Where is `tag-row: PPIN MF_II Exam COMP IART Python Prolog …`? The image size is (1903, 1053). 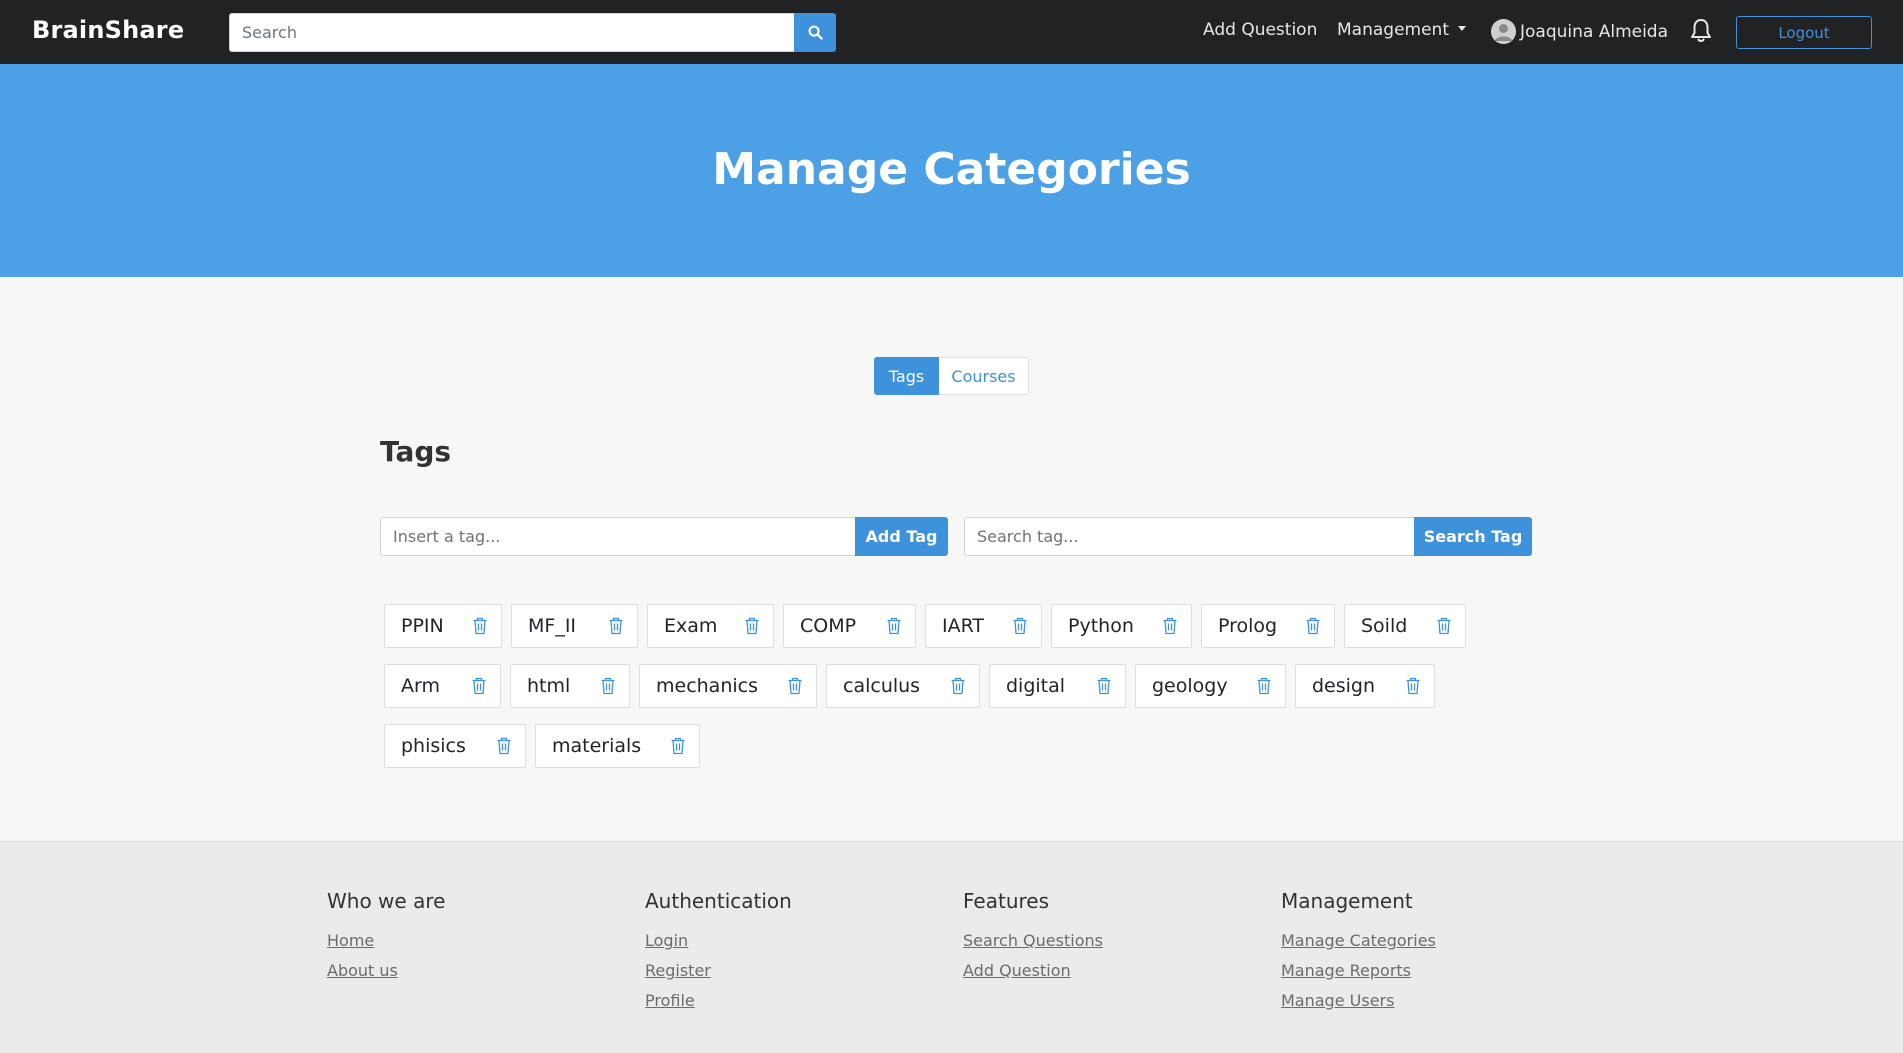 tag-row: PPIN MF_II Exam COMP IART Python Prolog … is located at coordinates (954, 626).